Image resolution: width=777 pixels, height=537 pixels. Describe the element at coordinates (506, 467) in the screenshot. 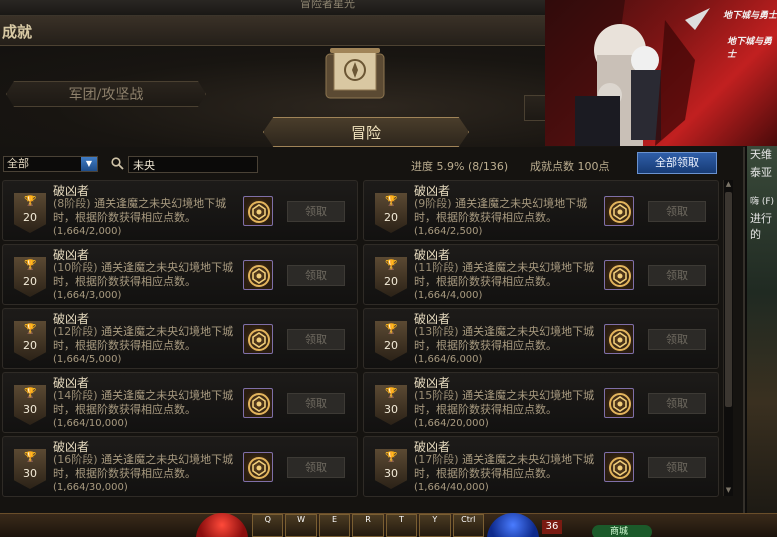

I see `achievement-desc: (17阶段) 通关逢魔之未央幻境地下城时，根据阶数获得相应点数。` at that location.